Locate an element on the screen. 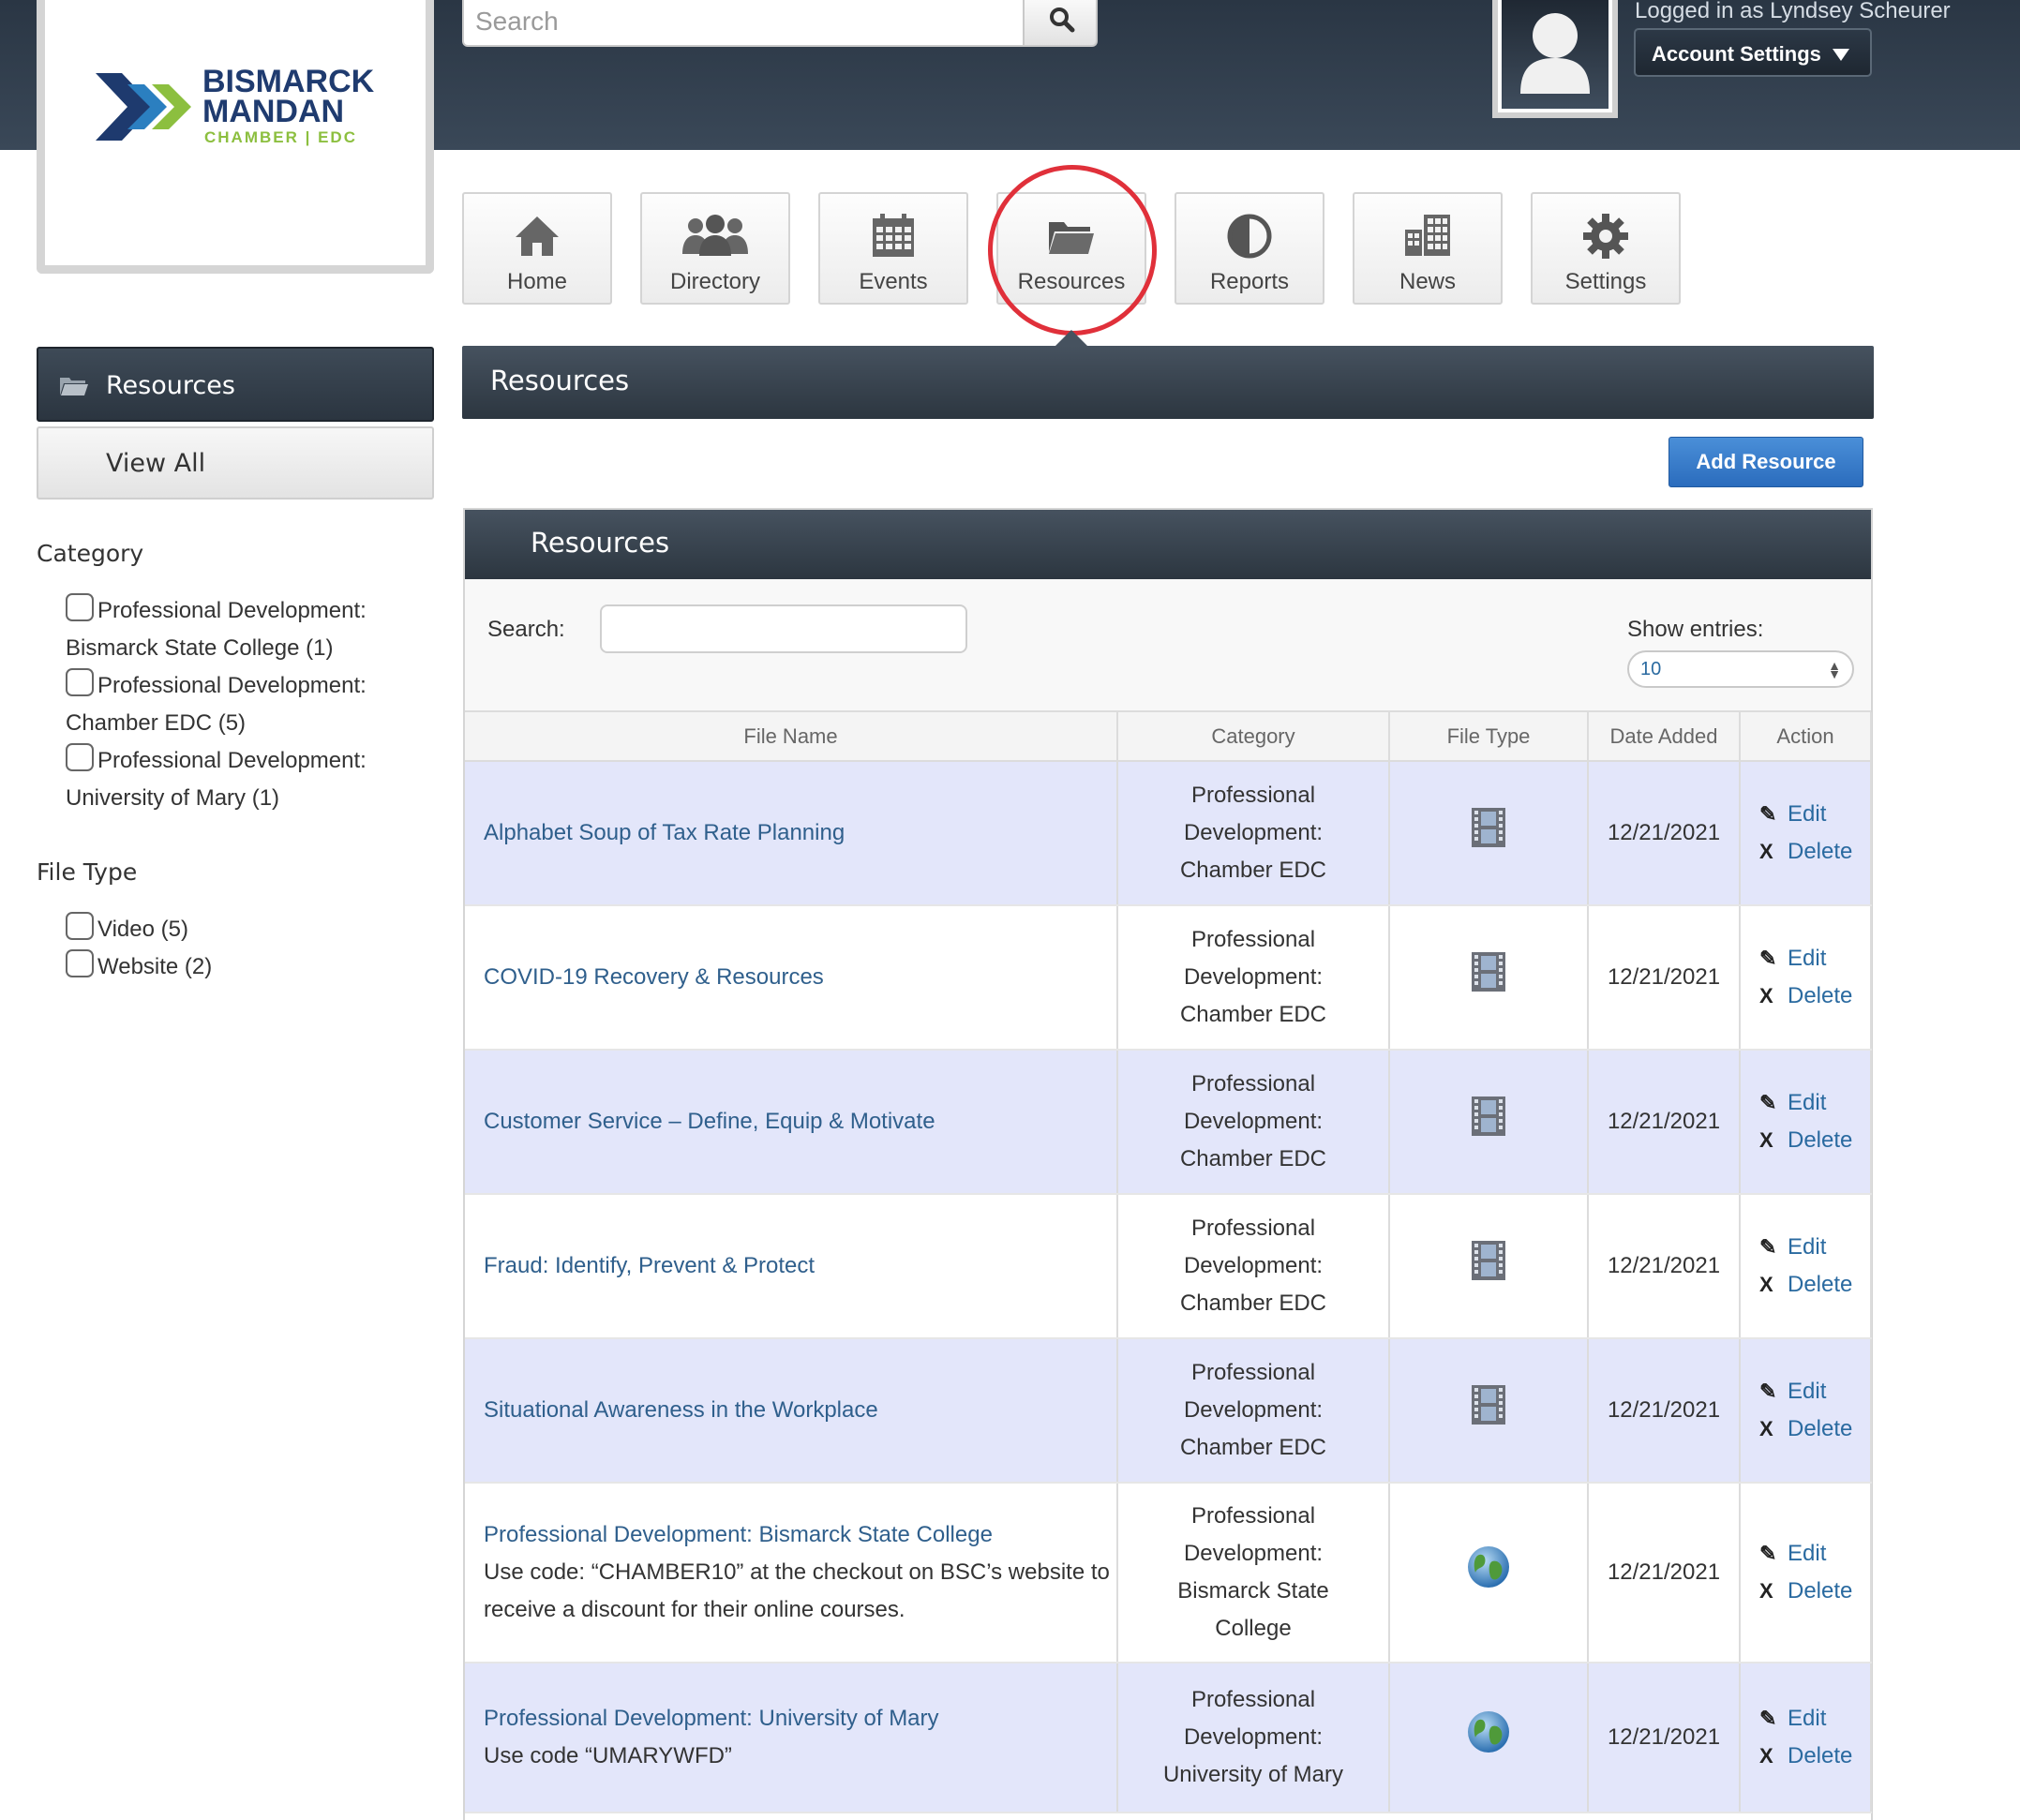 This screenshot has height=1820, width=2020. column-header-category: Category is located at coordinates (1254, 737).